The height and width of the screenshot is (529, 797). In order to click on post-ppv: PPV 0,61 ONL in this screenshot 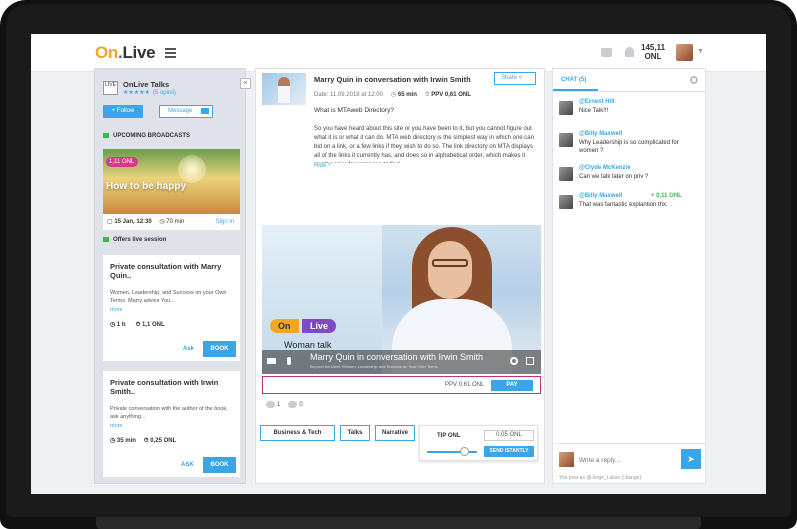, I will do `click(451, 95)`.